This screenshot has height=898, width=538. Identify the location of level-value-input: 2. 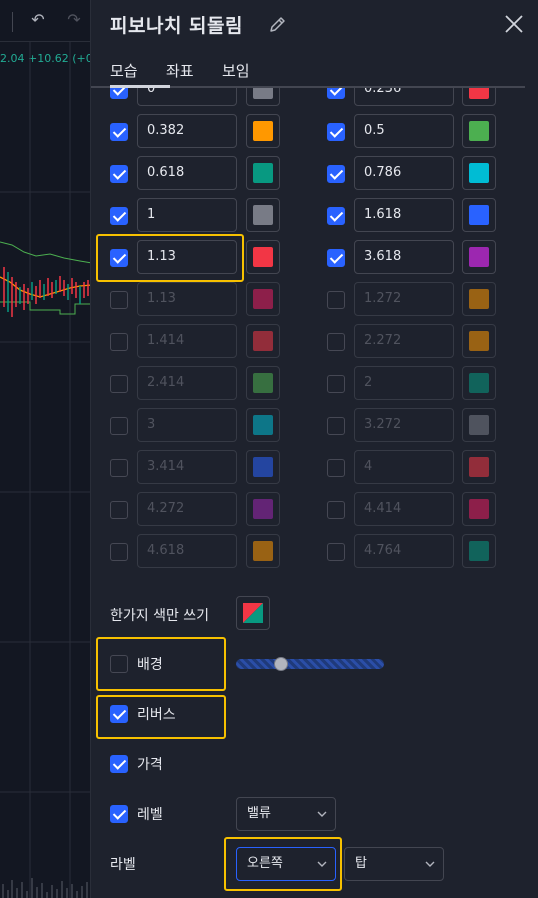
(404, 383).